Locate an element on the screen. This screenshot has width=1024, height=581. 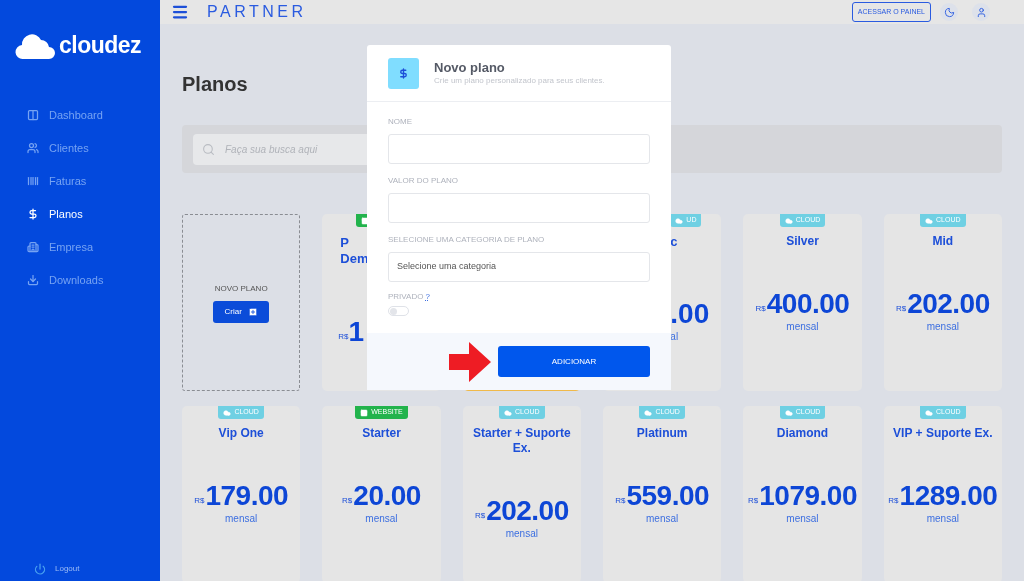
plan-price: 400.00 is located at coordinates (808, 304).